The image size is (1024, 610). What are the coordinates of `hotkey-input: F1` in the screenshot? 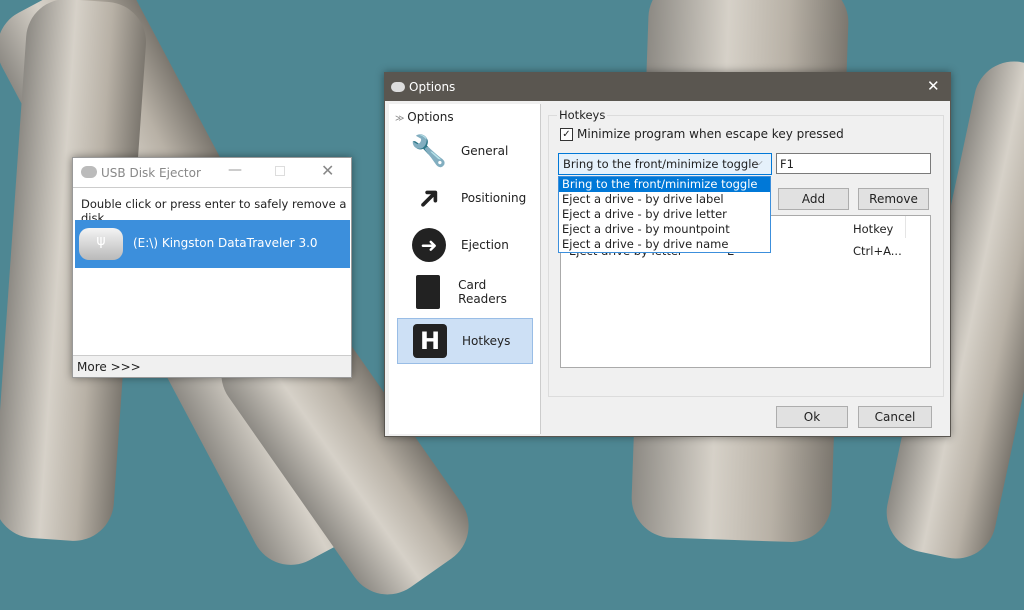 It's located at (853, 163).